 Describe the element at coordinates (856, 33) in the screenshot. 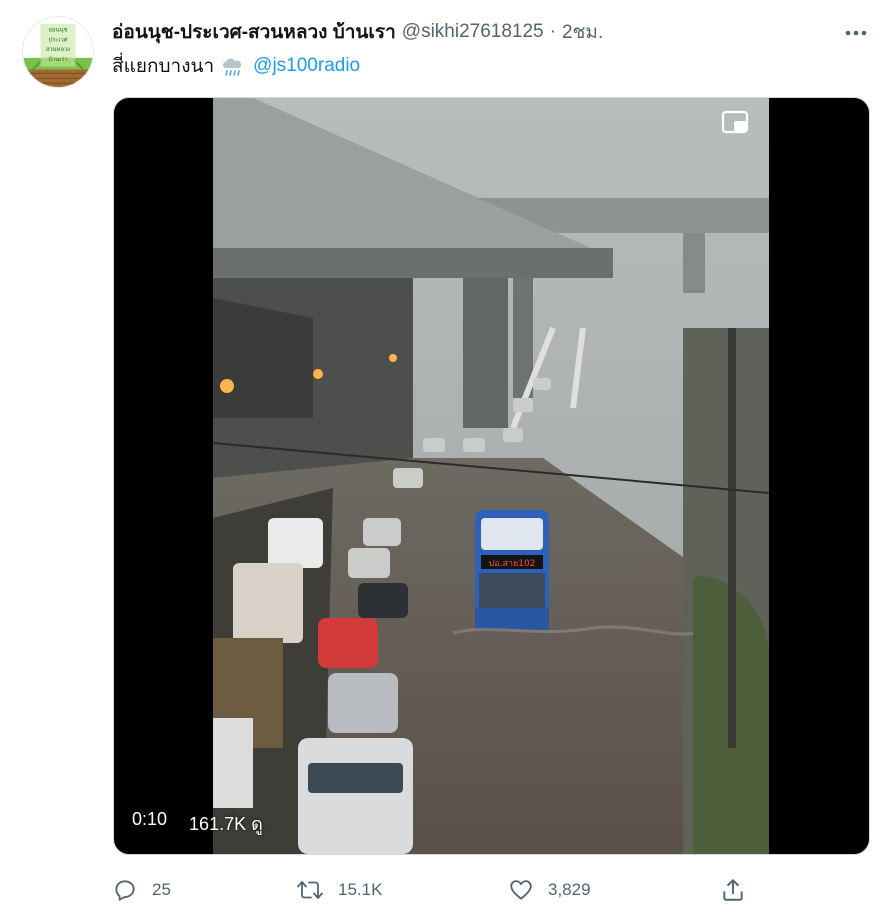

I see `more-options-icon` at that location.